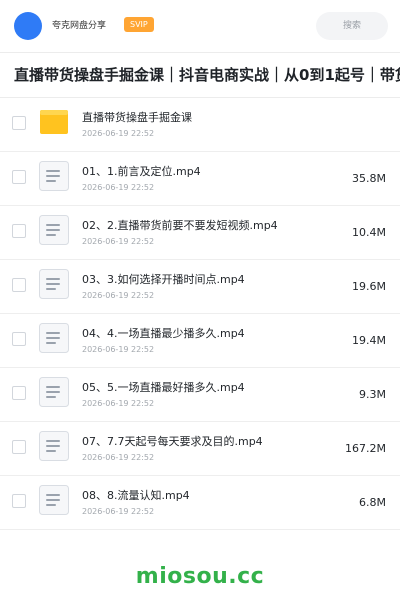  What do you see at coordinates (369, 340) in the screenshot?
I see `file-size: 19.4M` at bounding box center [369, 340].